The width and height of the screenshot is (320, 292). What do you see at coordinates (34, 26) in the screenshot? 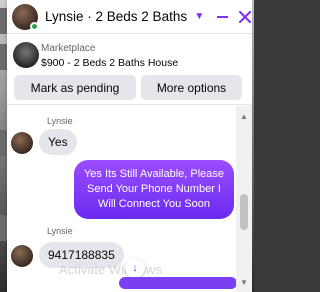
I see `online-status-dot` at bounding box center [34, 26].